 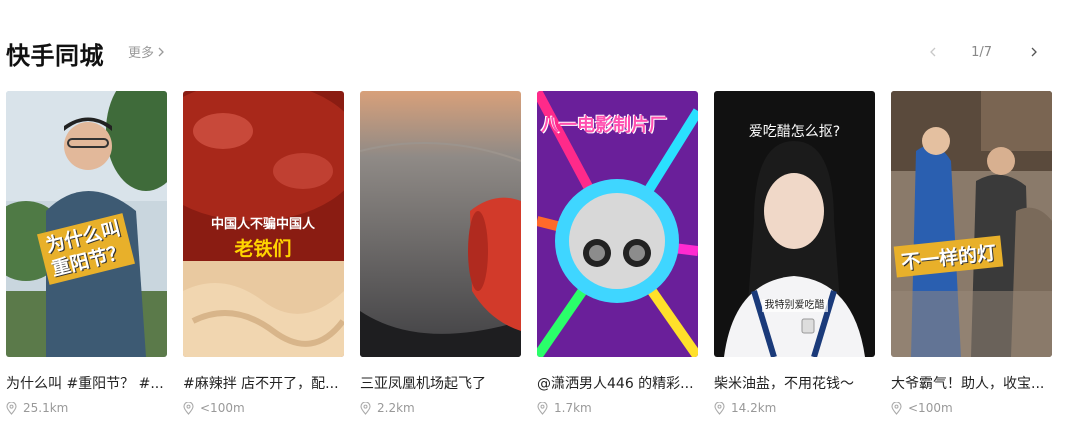 I want to click on video-thumbnail: 为什么叫 重阳节？, so click(x=86, y=224).